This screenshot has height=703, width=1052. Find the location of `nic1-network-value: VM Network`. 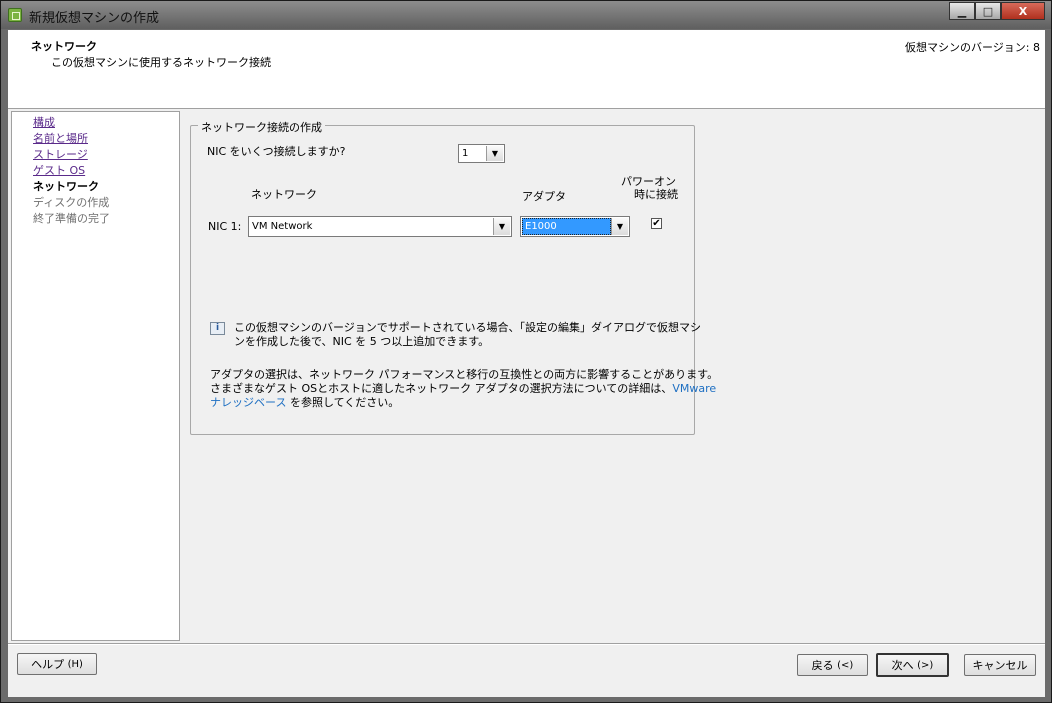

nic1-network-value: VM Network is located at coordinates (282, 226).